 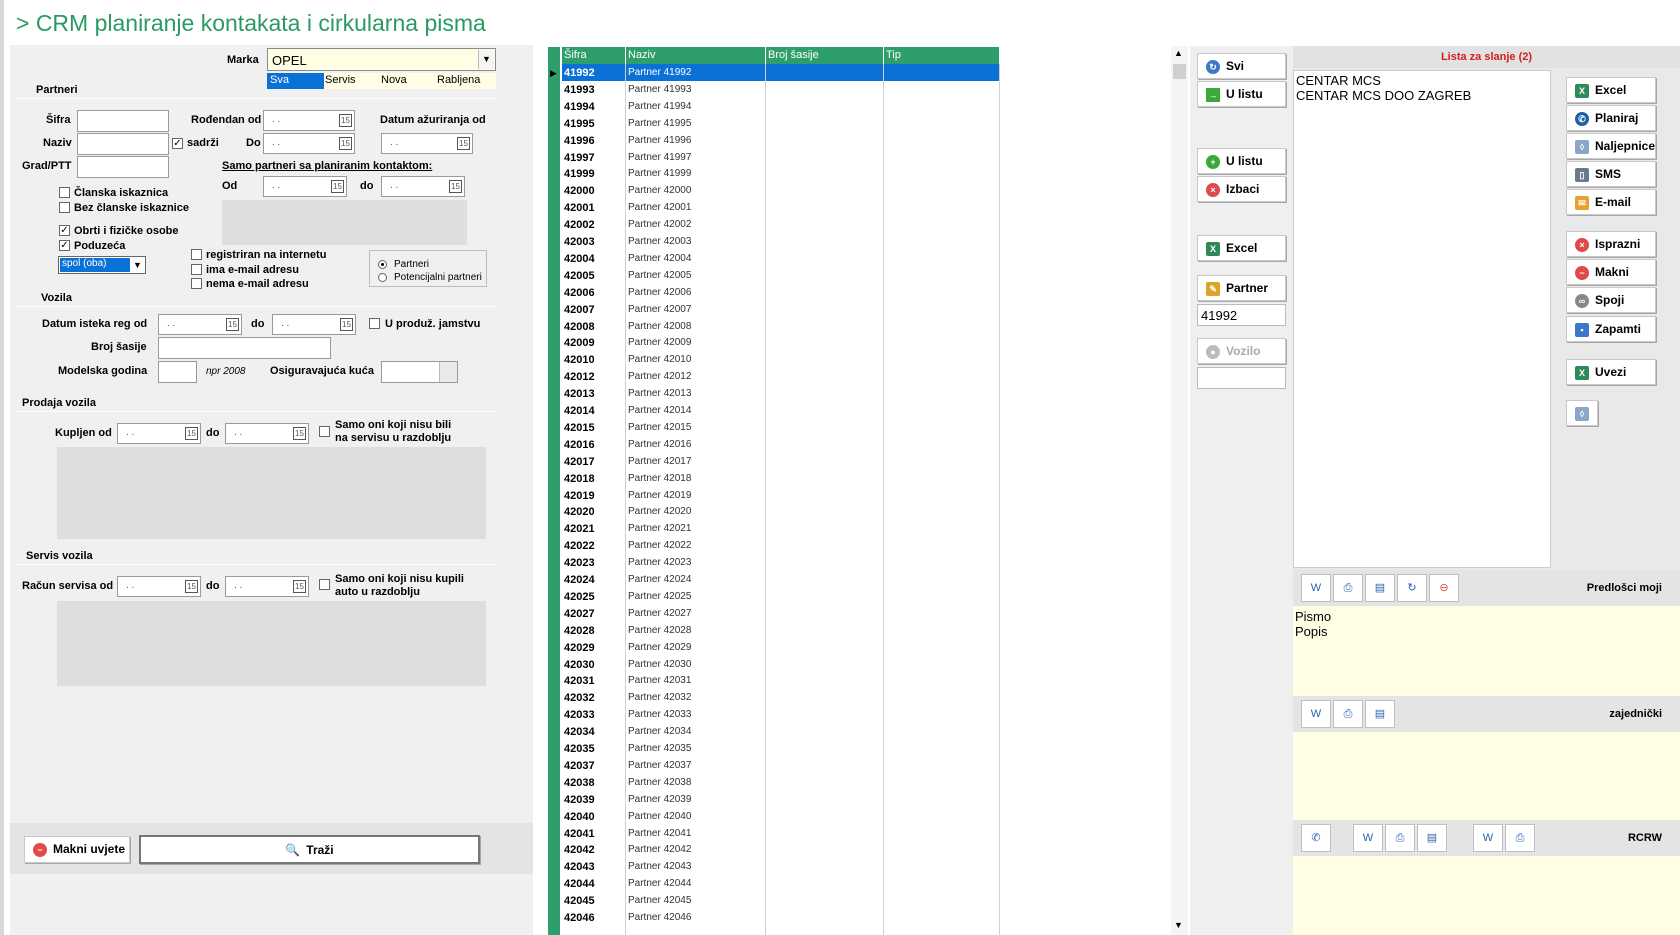 I want to click on naziv-input, so click(x=123, y=144).